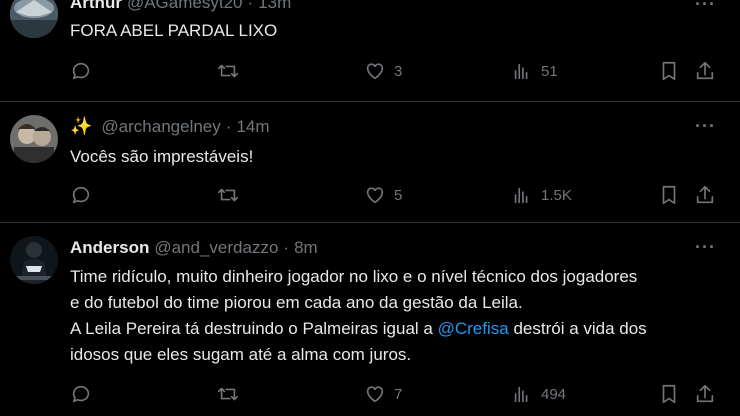 This screenshot has height=416, width=740. Describe the element at coordinates (538, 394) in the screenshot. I see `views-button: 494` at that location.